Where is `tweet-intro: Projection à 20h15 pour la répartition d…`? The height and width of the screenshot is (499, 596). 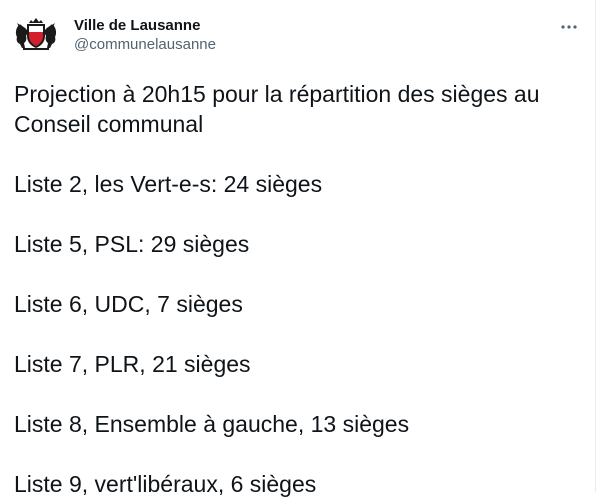
tweet-intro: Projection à 20h15 pour la répartition d… is located at coordinates (277, 109).